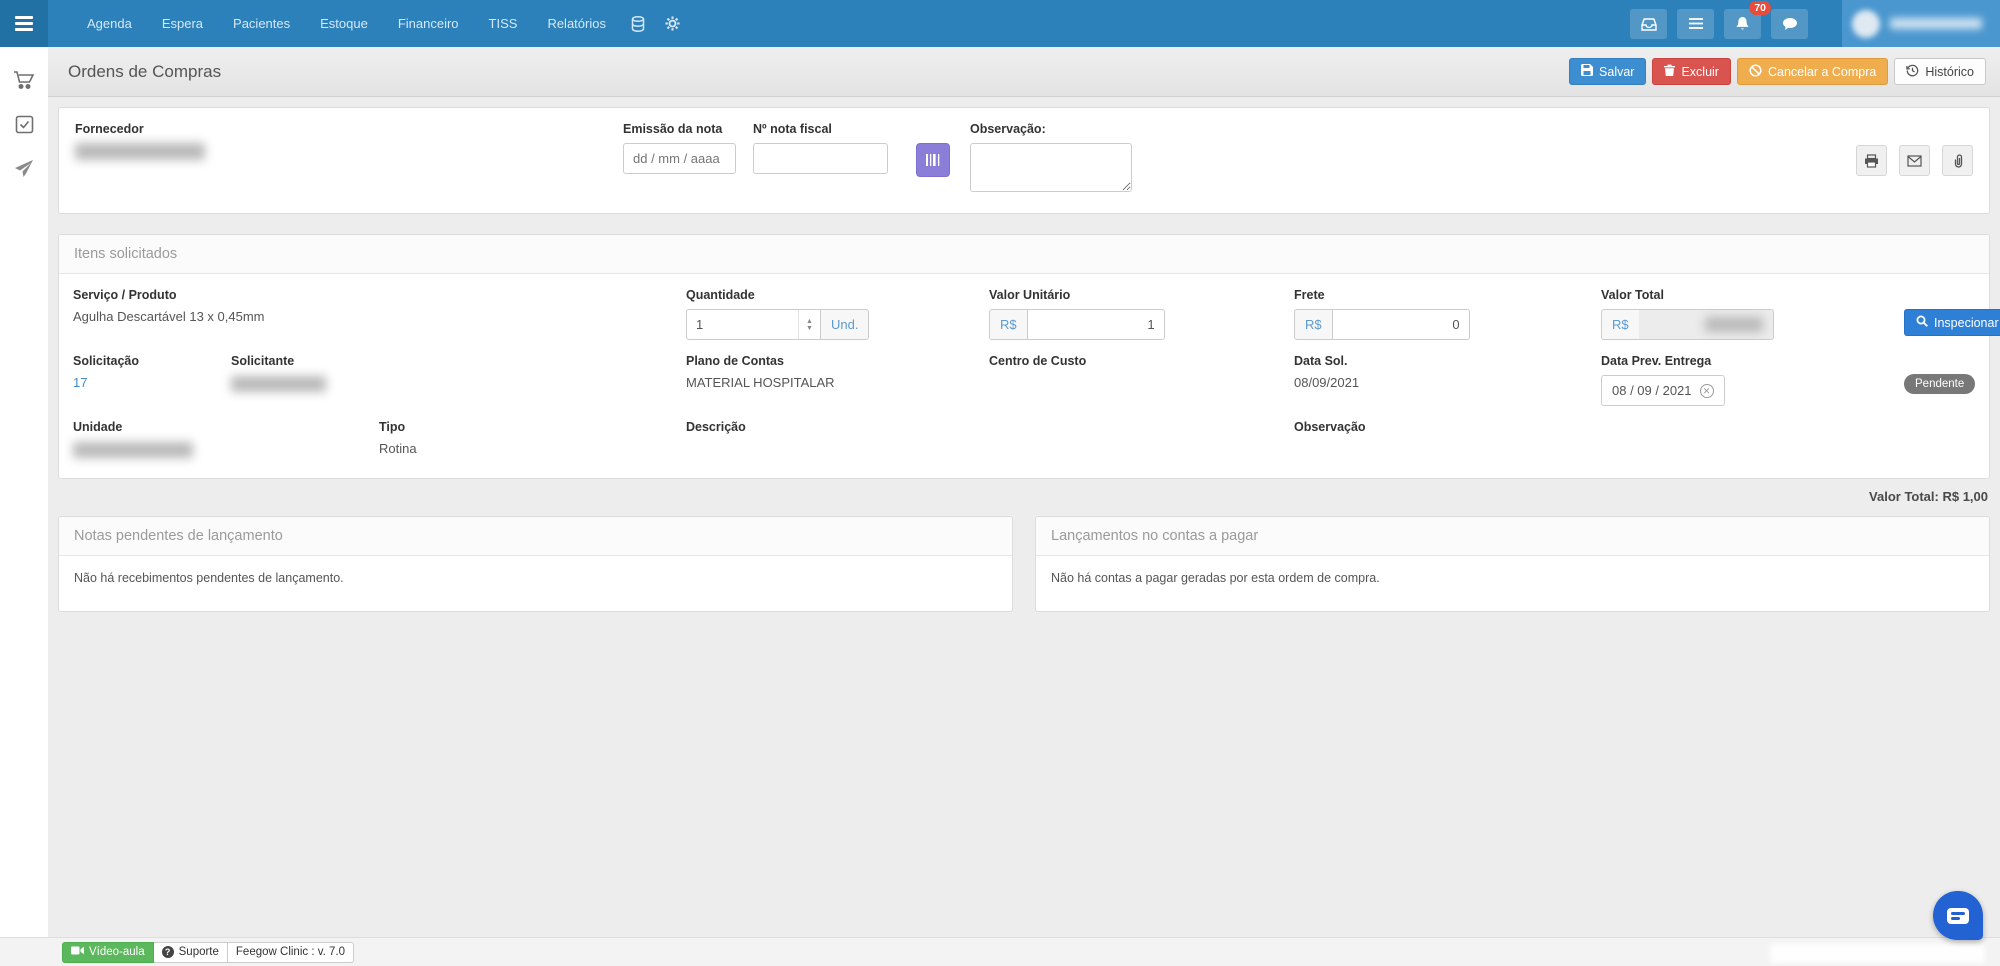 The width and height of the screenshot is (2000, 966). What do you see at coordinates (169, 316) in the screenshot?
I see `product-value: Agulha Descartável 13 x 0,45mm` at bounding box center [169, 316].